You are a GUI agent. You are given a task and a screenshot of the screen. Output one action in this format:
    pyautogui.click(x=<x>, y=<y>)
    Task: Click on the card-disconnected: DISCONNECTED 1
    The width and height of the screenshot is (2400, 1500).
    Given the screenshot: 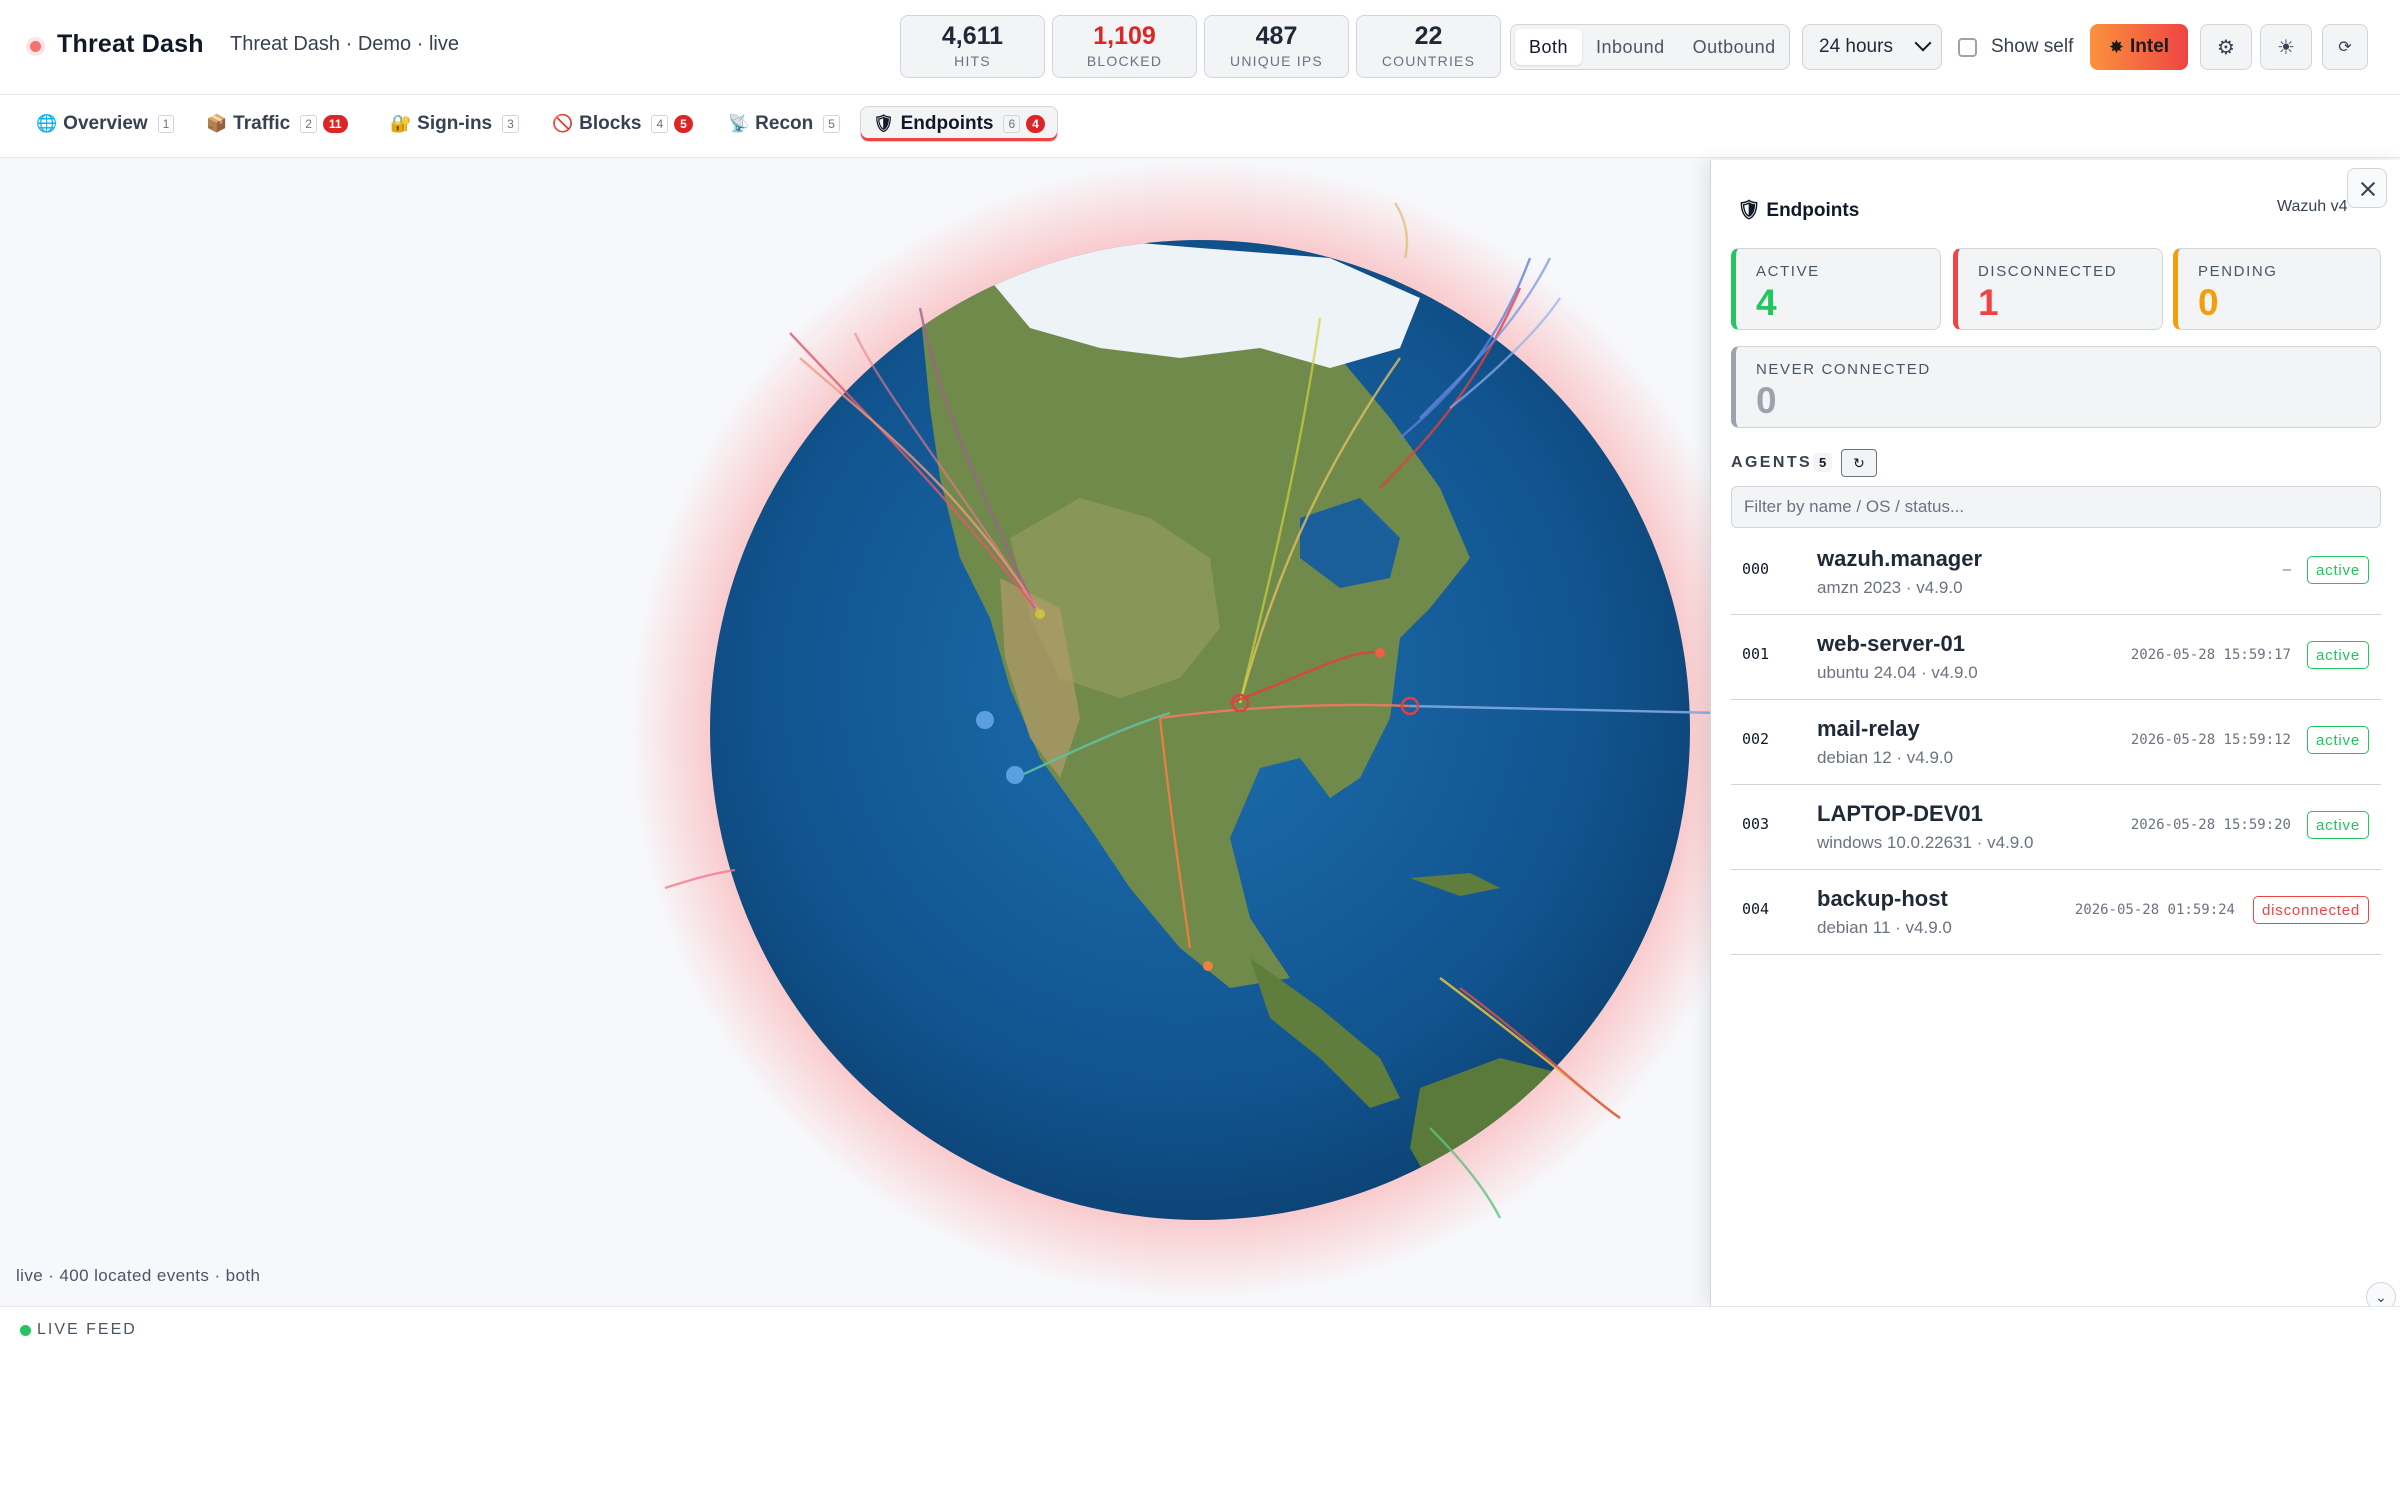 What is the action you would take?
    pyautogui.click(x=2058, y=289)
    